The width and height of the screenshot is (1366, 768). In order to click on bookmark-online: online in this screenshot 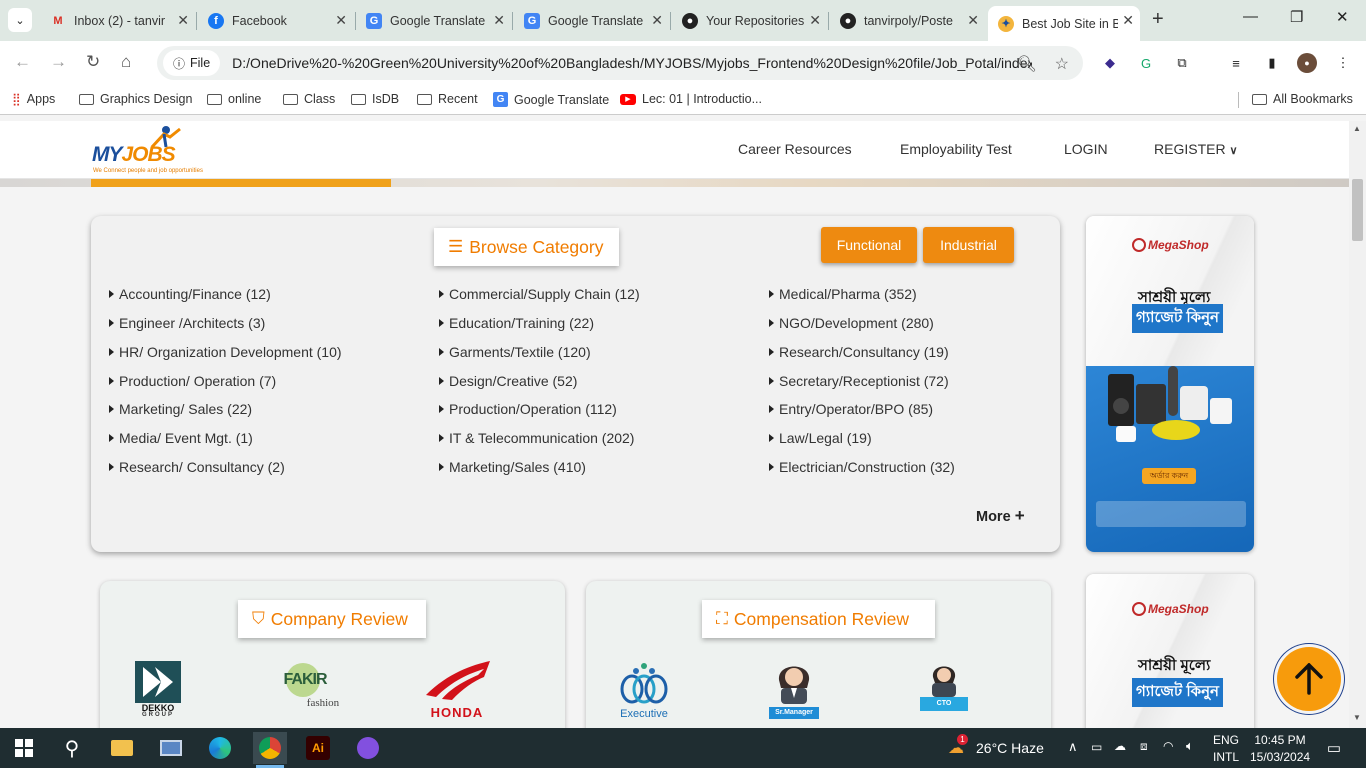, I will do `click(234, 99)`.